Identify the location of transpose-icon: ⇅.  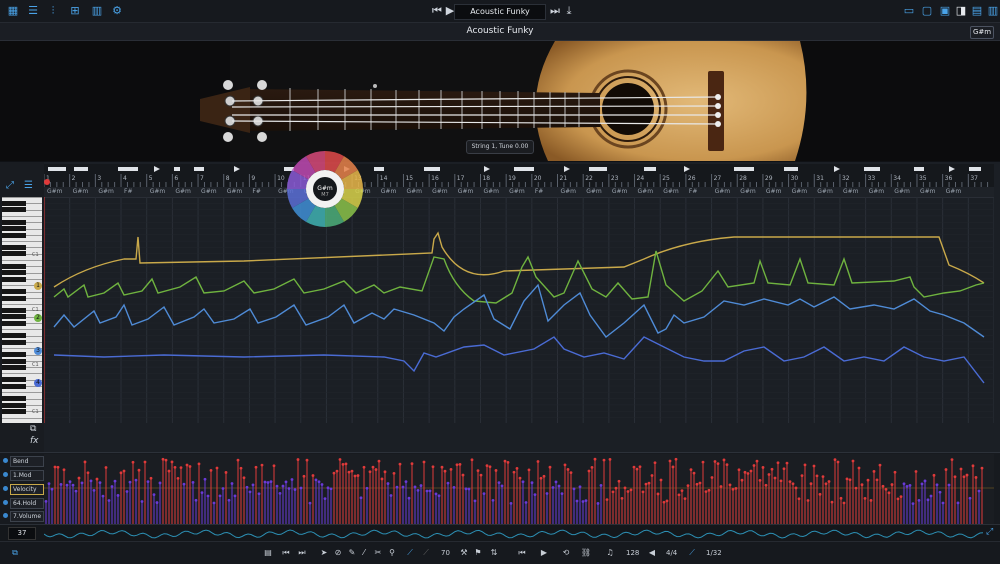
(494, 553).